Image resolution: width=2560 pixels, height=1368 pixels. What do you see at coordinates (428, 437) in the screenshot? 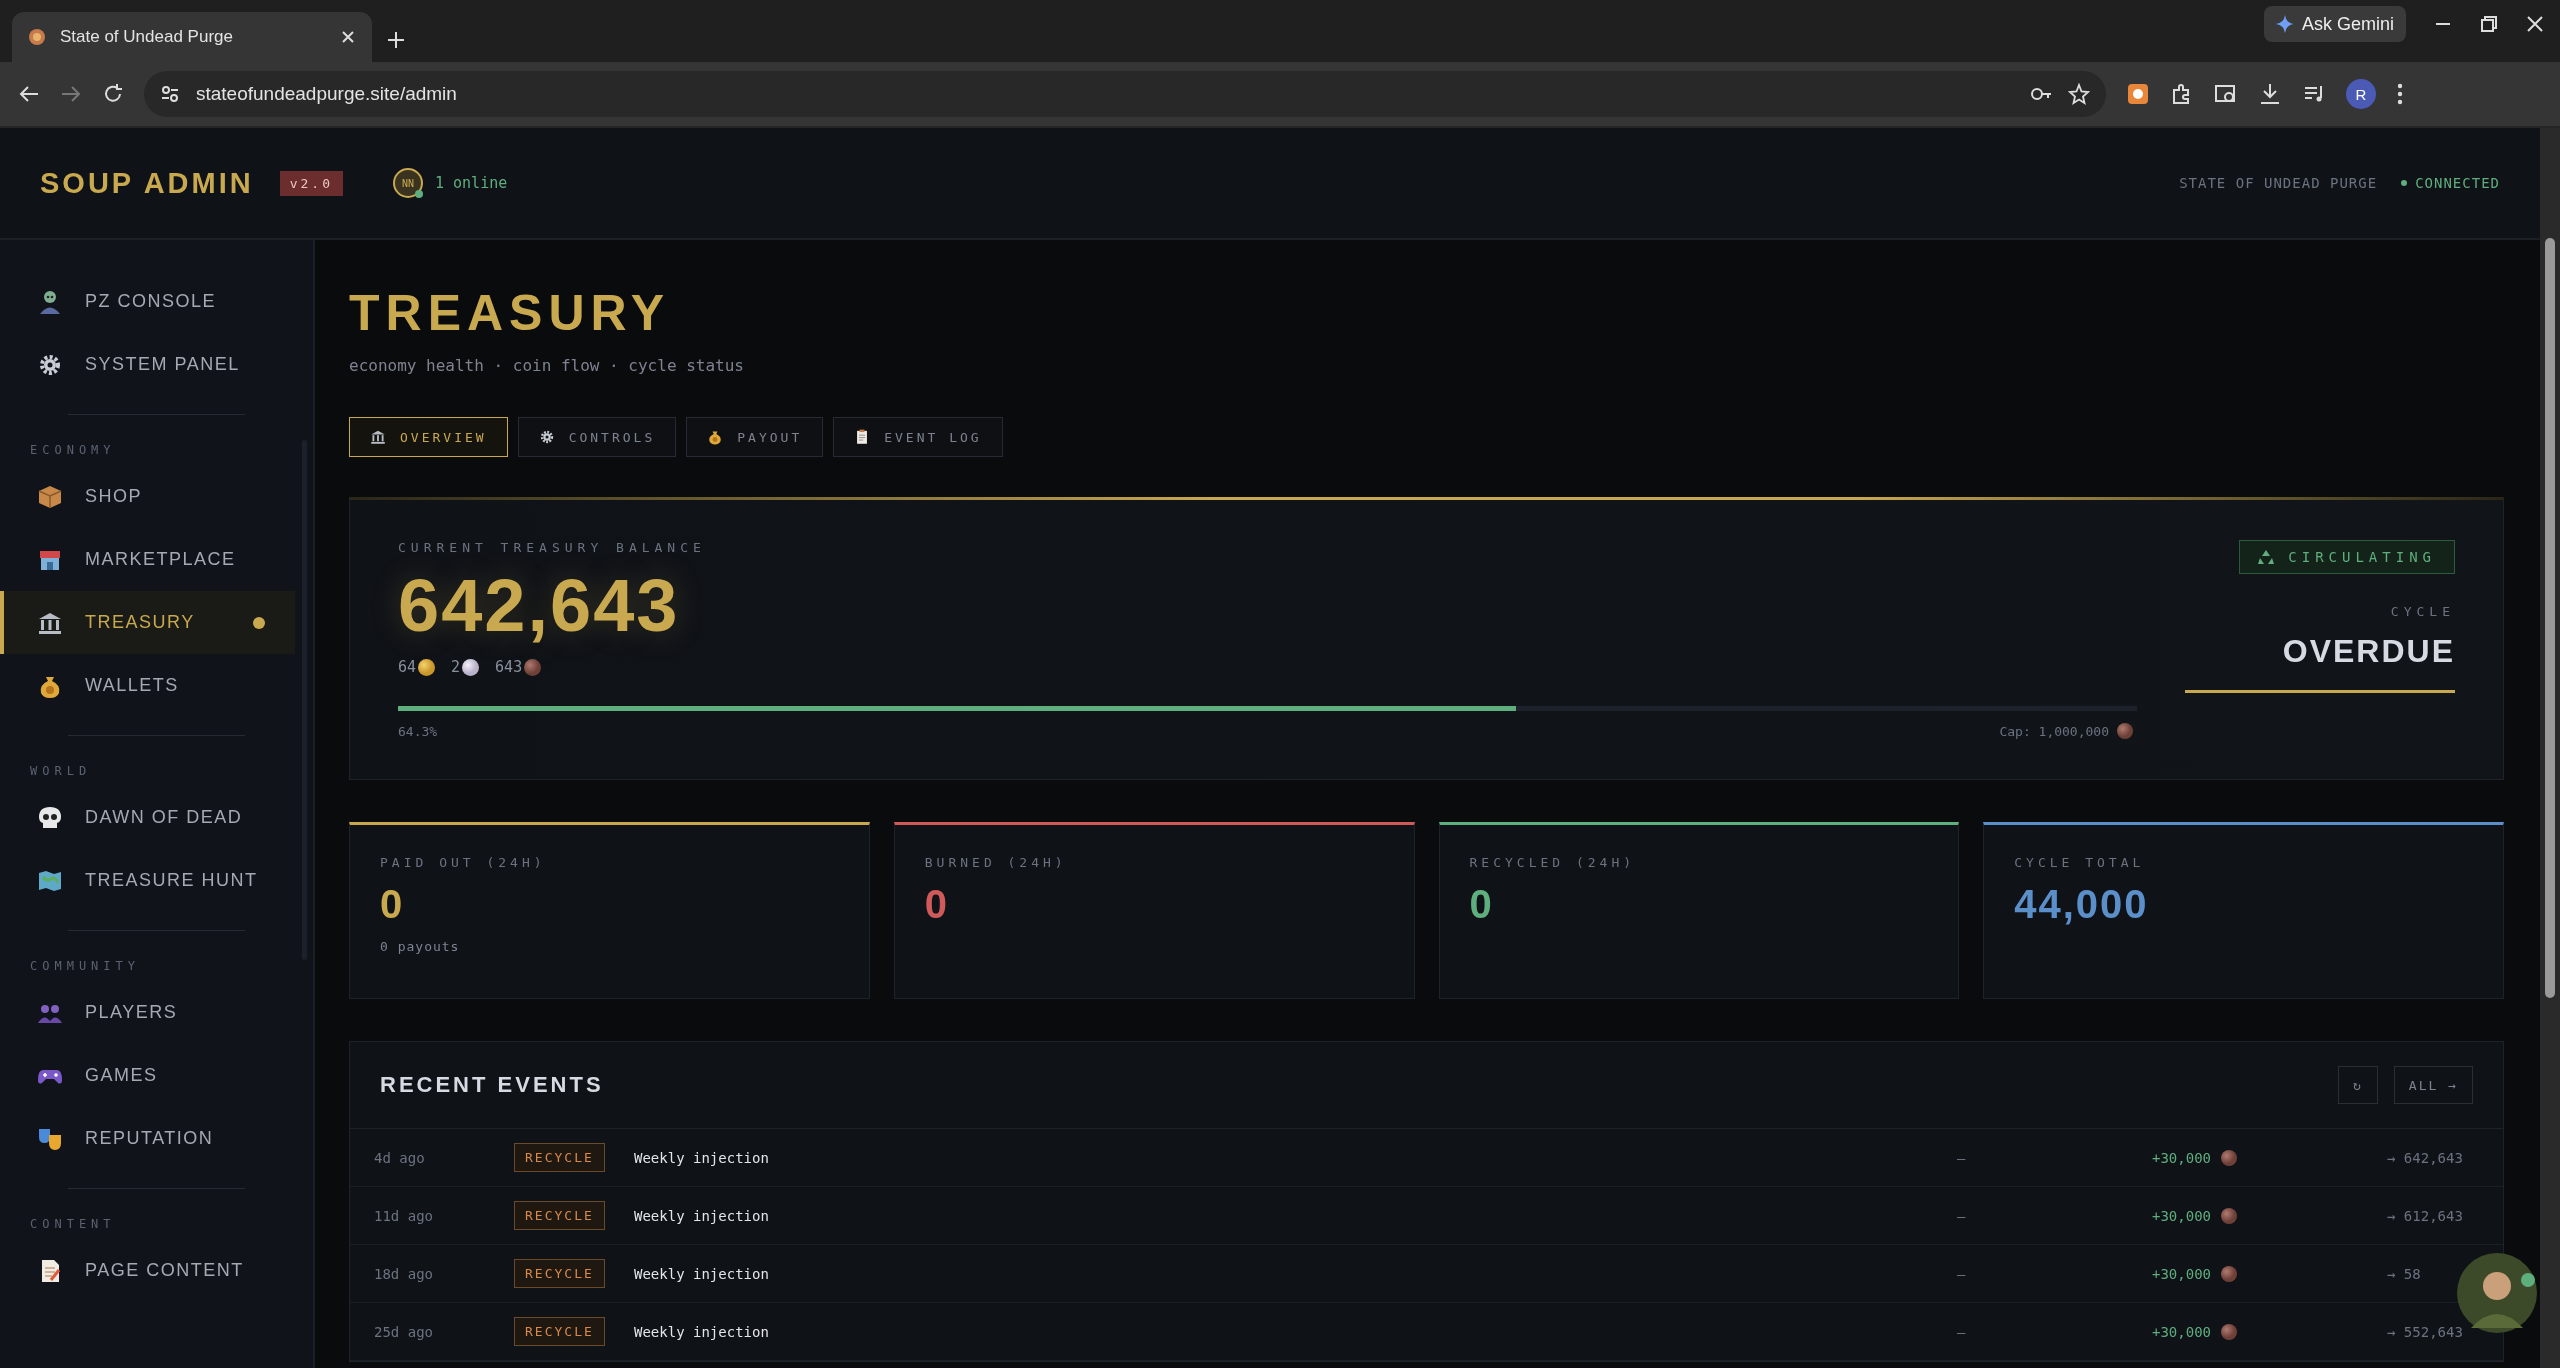
I see `tab: OVERVIEW` at bounding box center [428, 437].